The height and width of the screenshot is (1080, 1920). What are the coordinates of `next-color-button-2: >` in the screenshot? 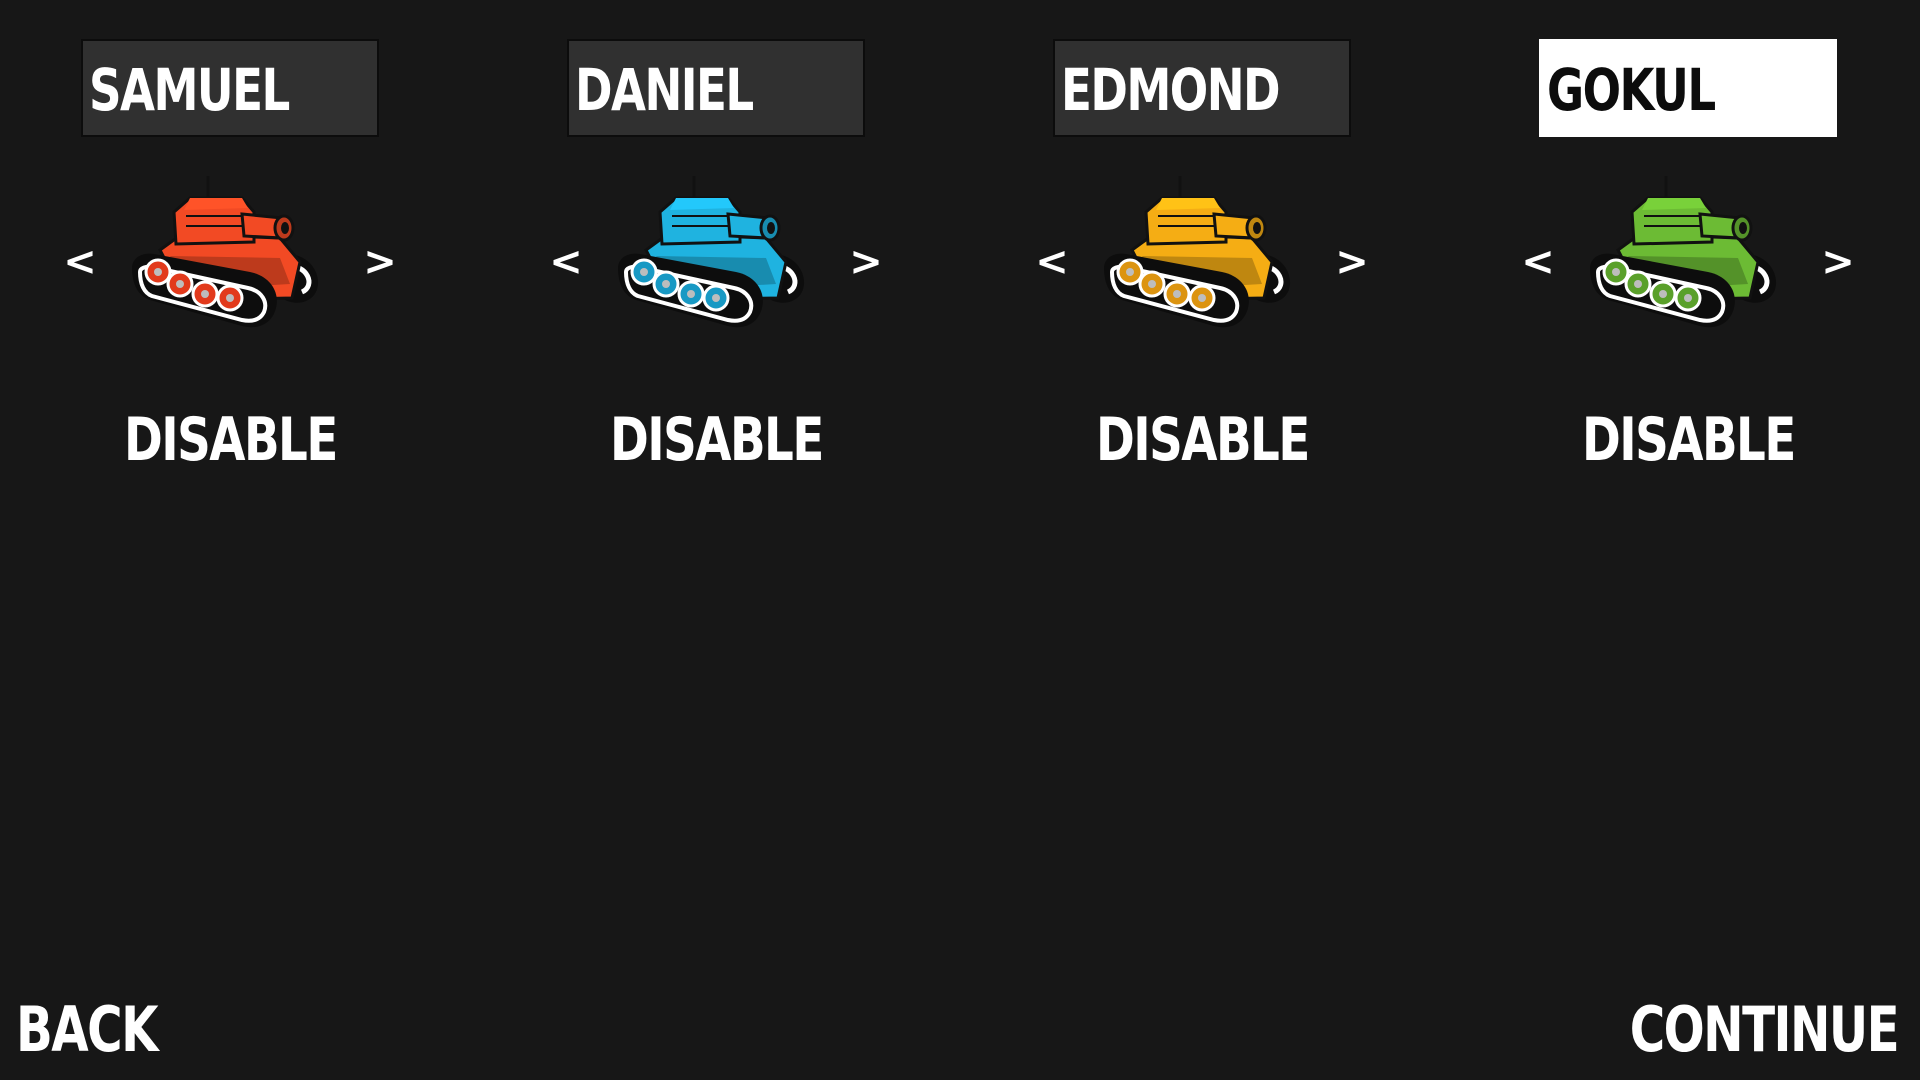 It's located at (866, 262).